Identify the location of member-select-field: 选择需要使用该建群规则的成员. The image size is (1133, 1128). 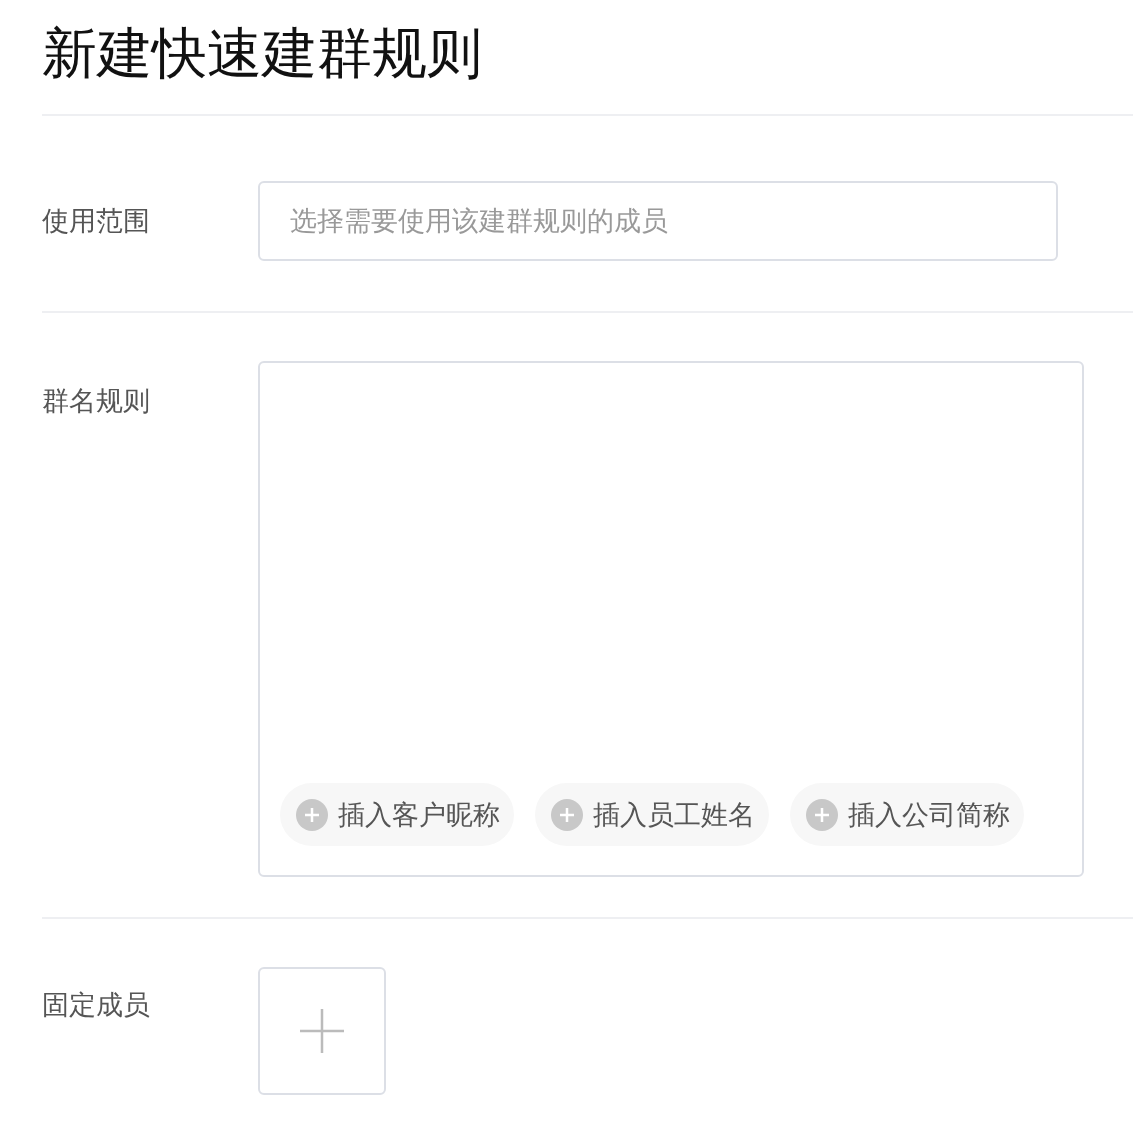
(658, 221).